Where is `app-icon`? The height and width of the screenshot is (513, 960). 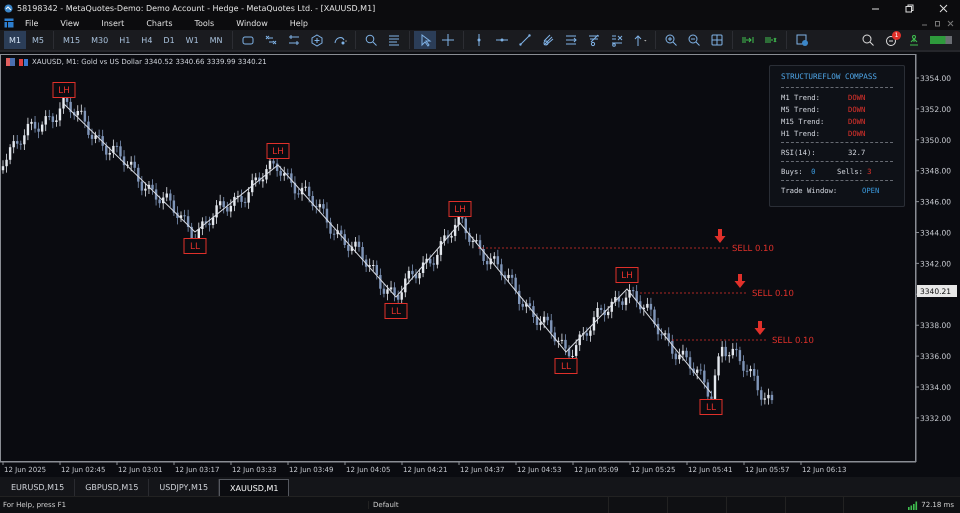
app-icon is located at coordinates (8, 8).